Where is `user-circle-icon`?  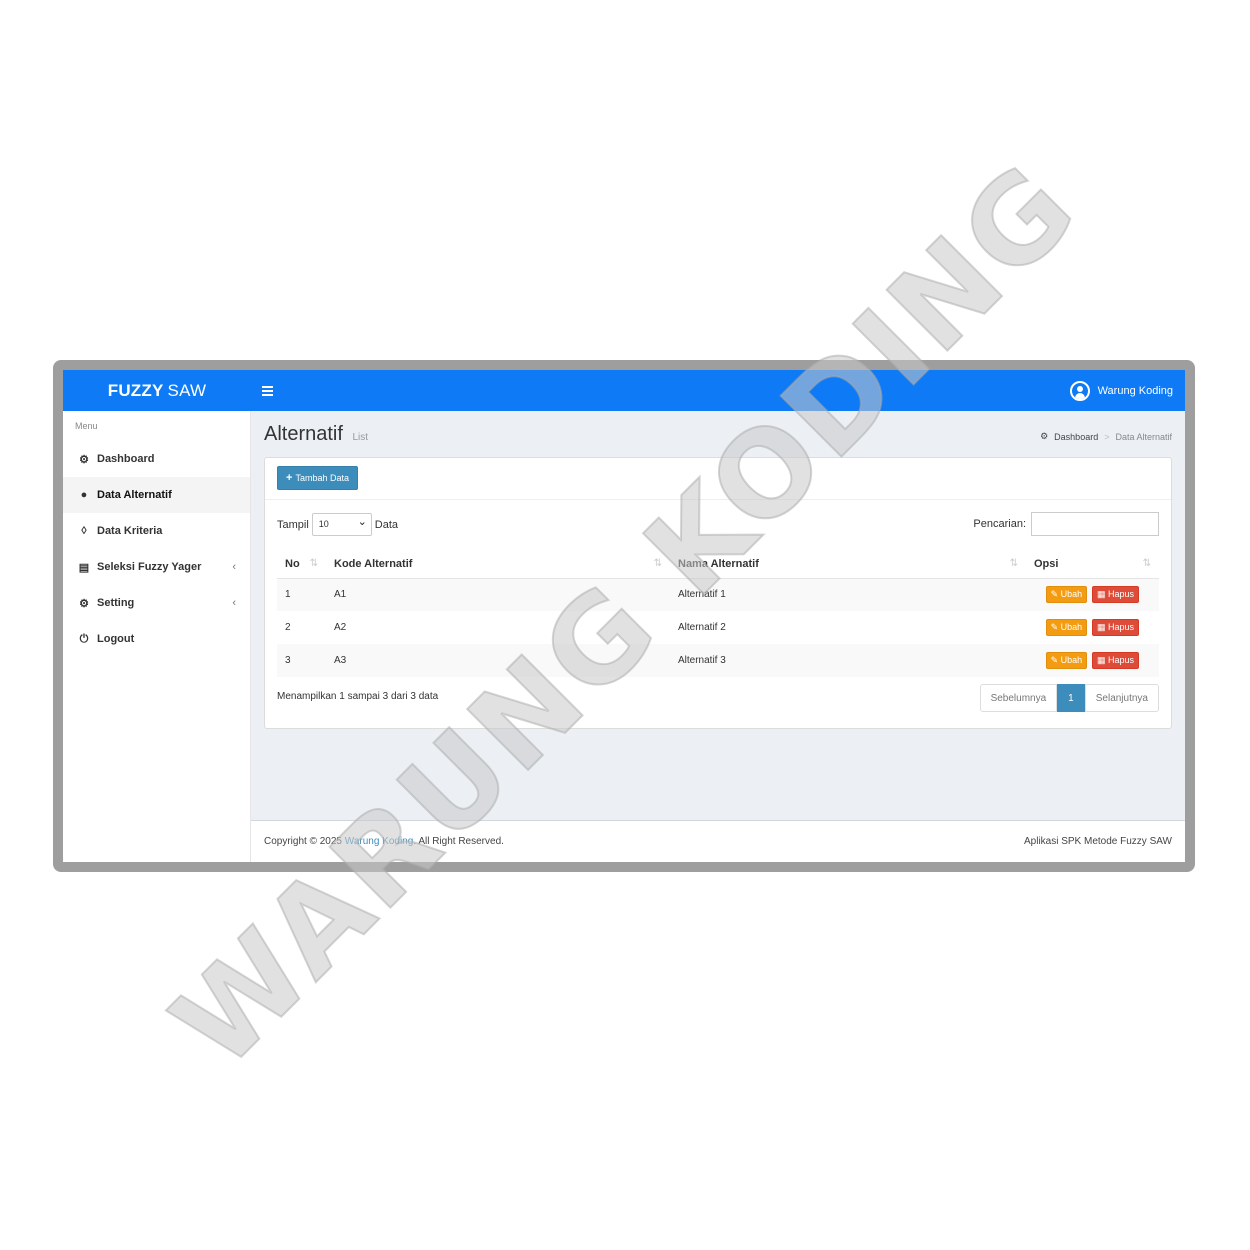 user-circle-icon is located at coordinates (1079, 390).